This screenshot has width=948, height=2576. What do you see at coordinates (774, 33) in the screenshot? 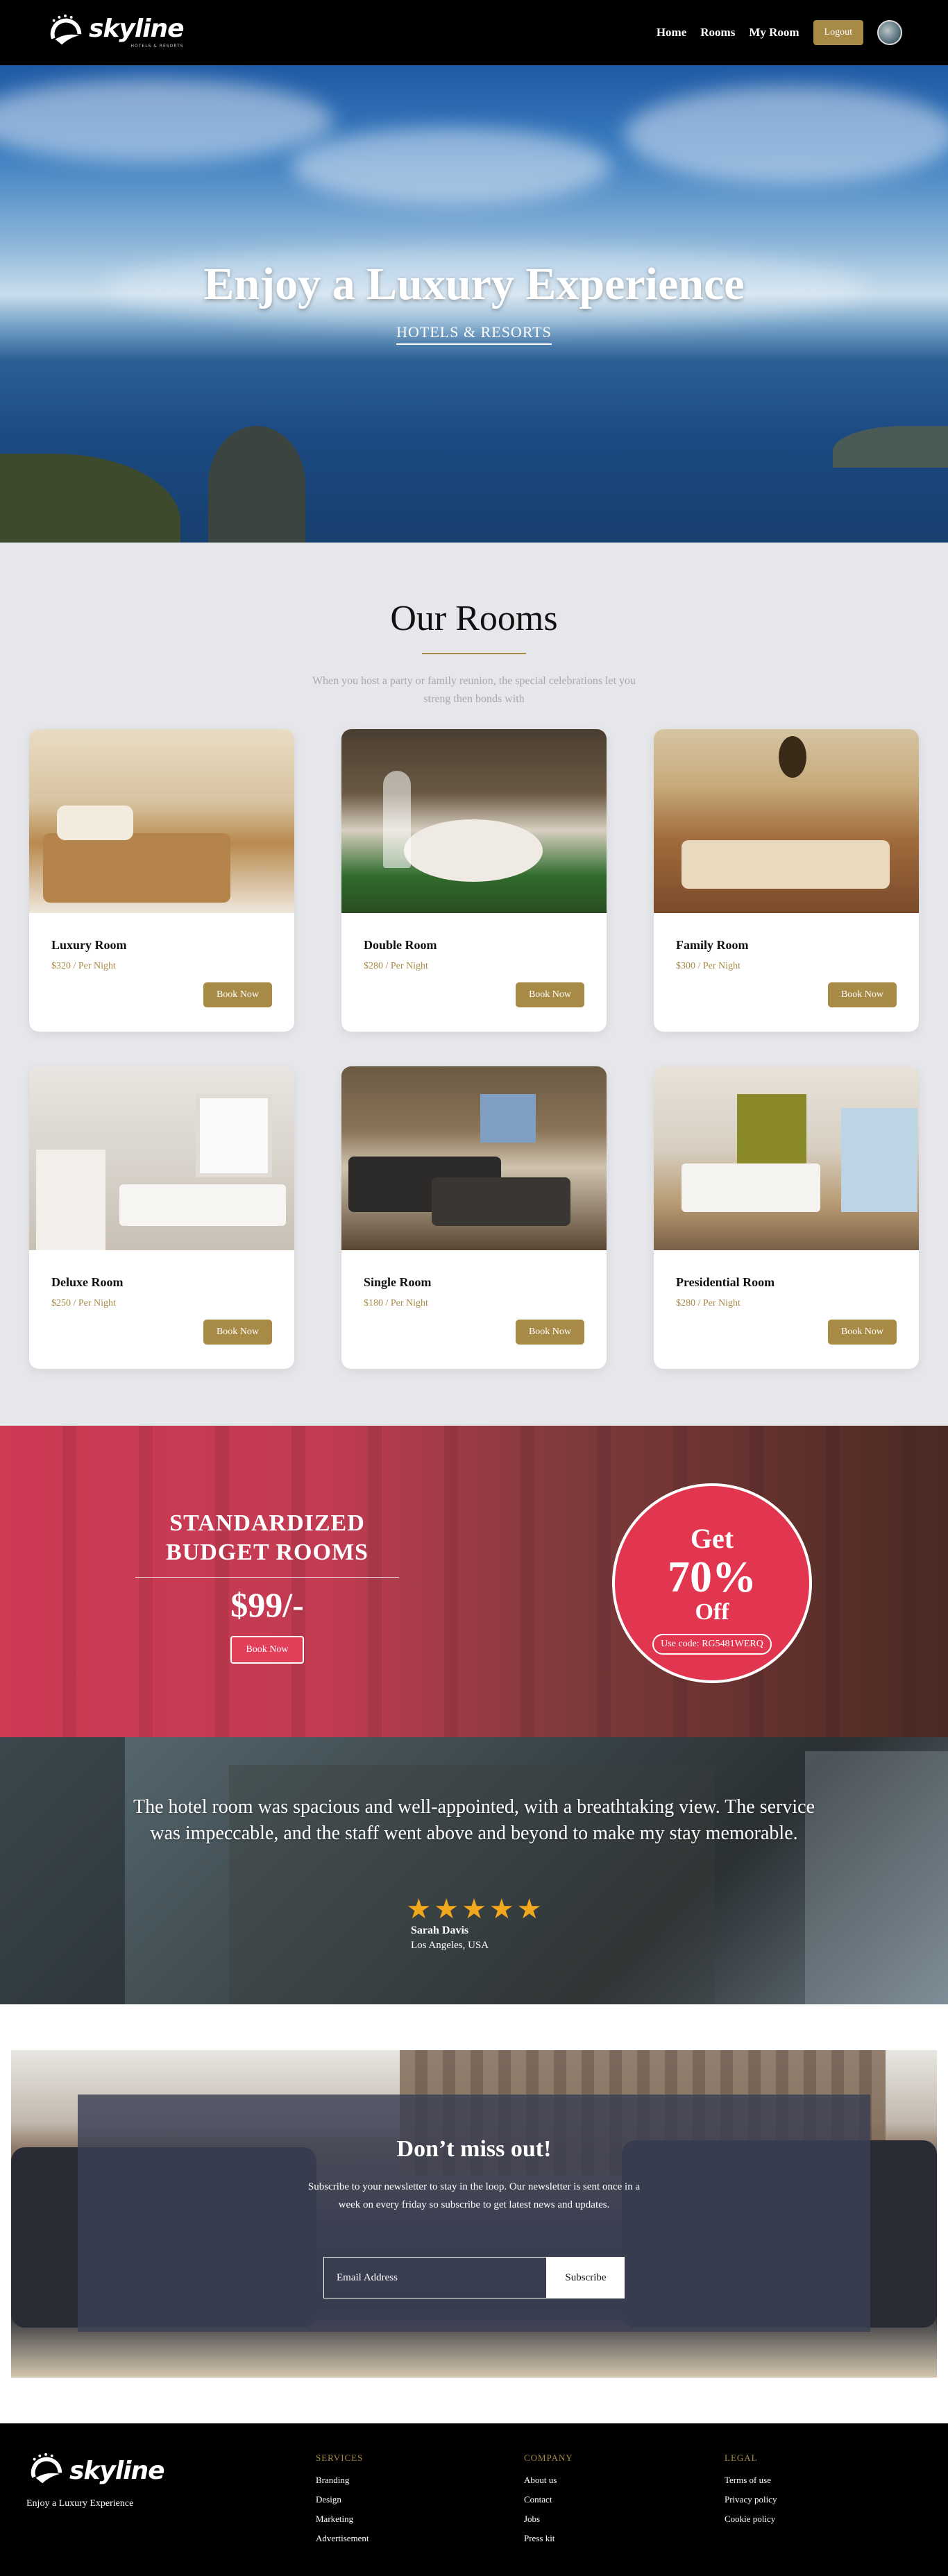
I see `nav-link-my-room: My Room` at bounding box center [774, 33].